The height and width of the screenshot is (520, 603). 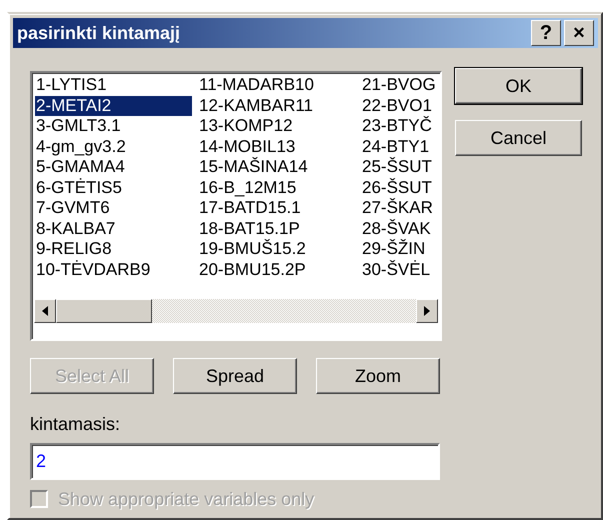 I want to click on list-item: 8-KALBA7, so click(x=116, y=228).